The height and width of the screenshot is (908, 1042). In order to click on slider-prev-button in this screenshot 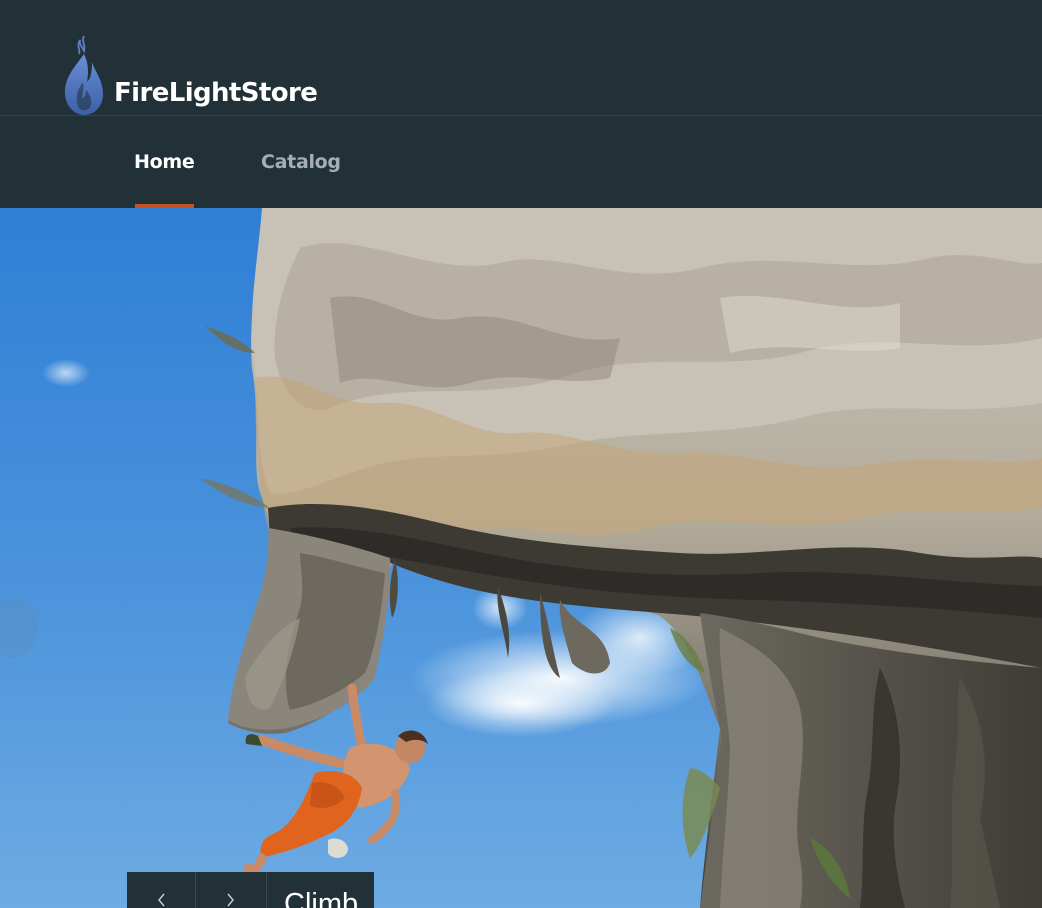, I will do `click(161, 890)`.